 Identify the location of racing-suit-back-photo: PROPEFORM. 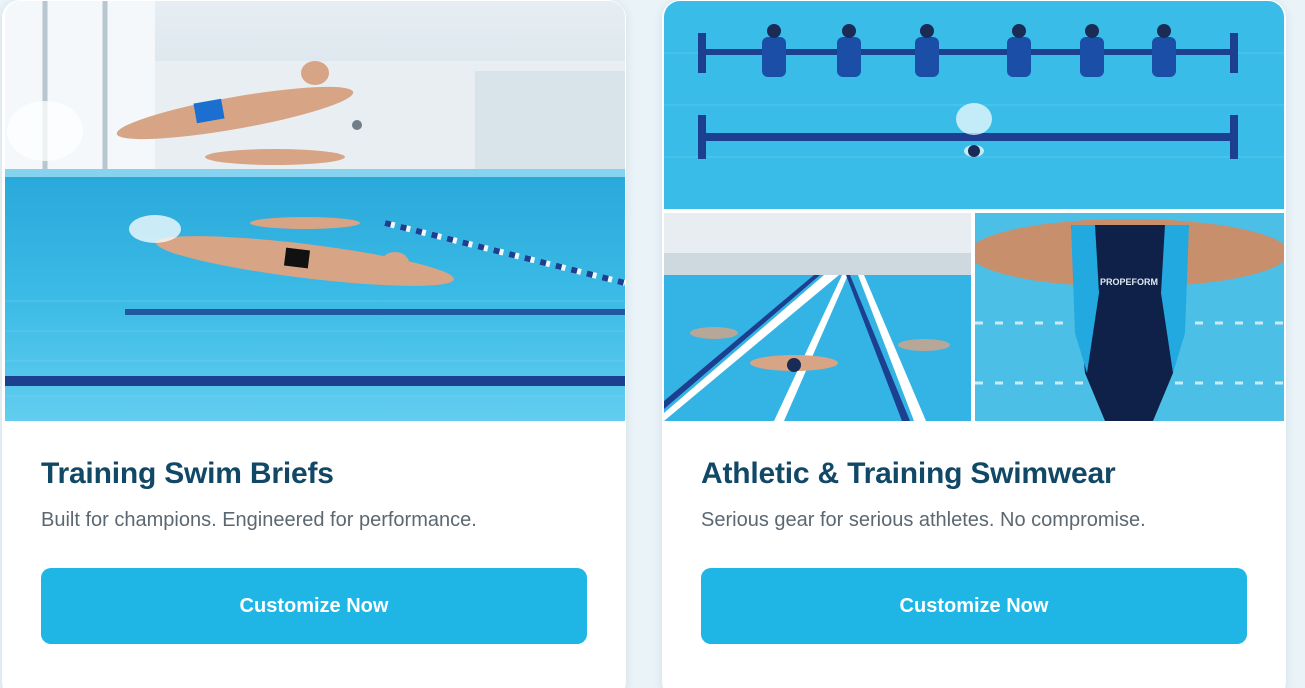
(1129, 317).